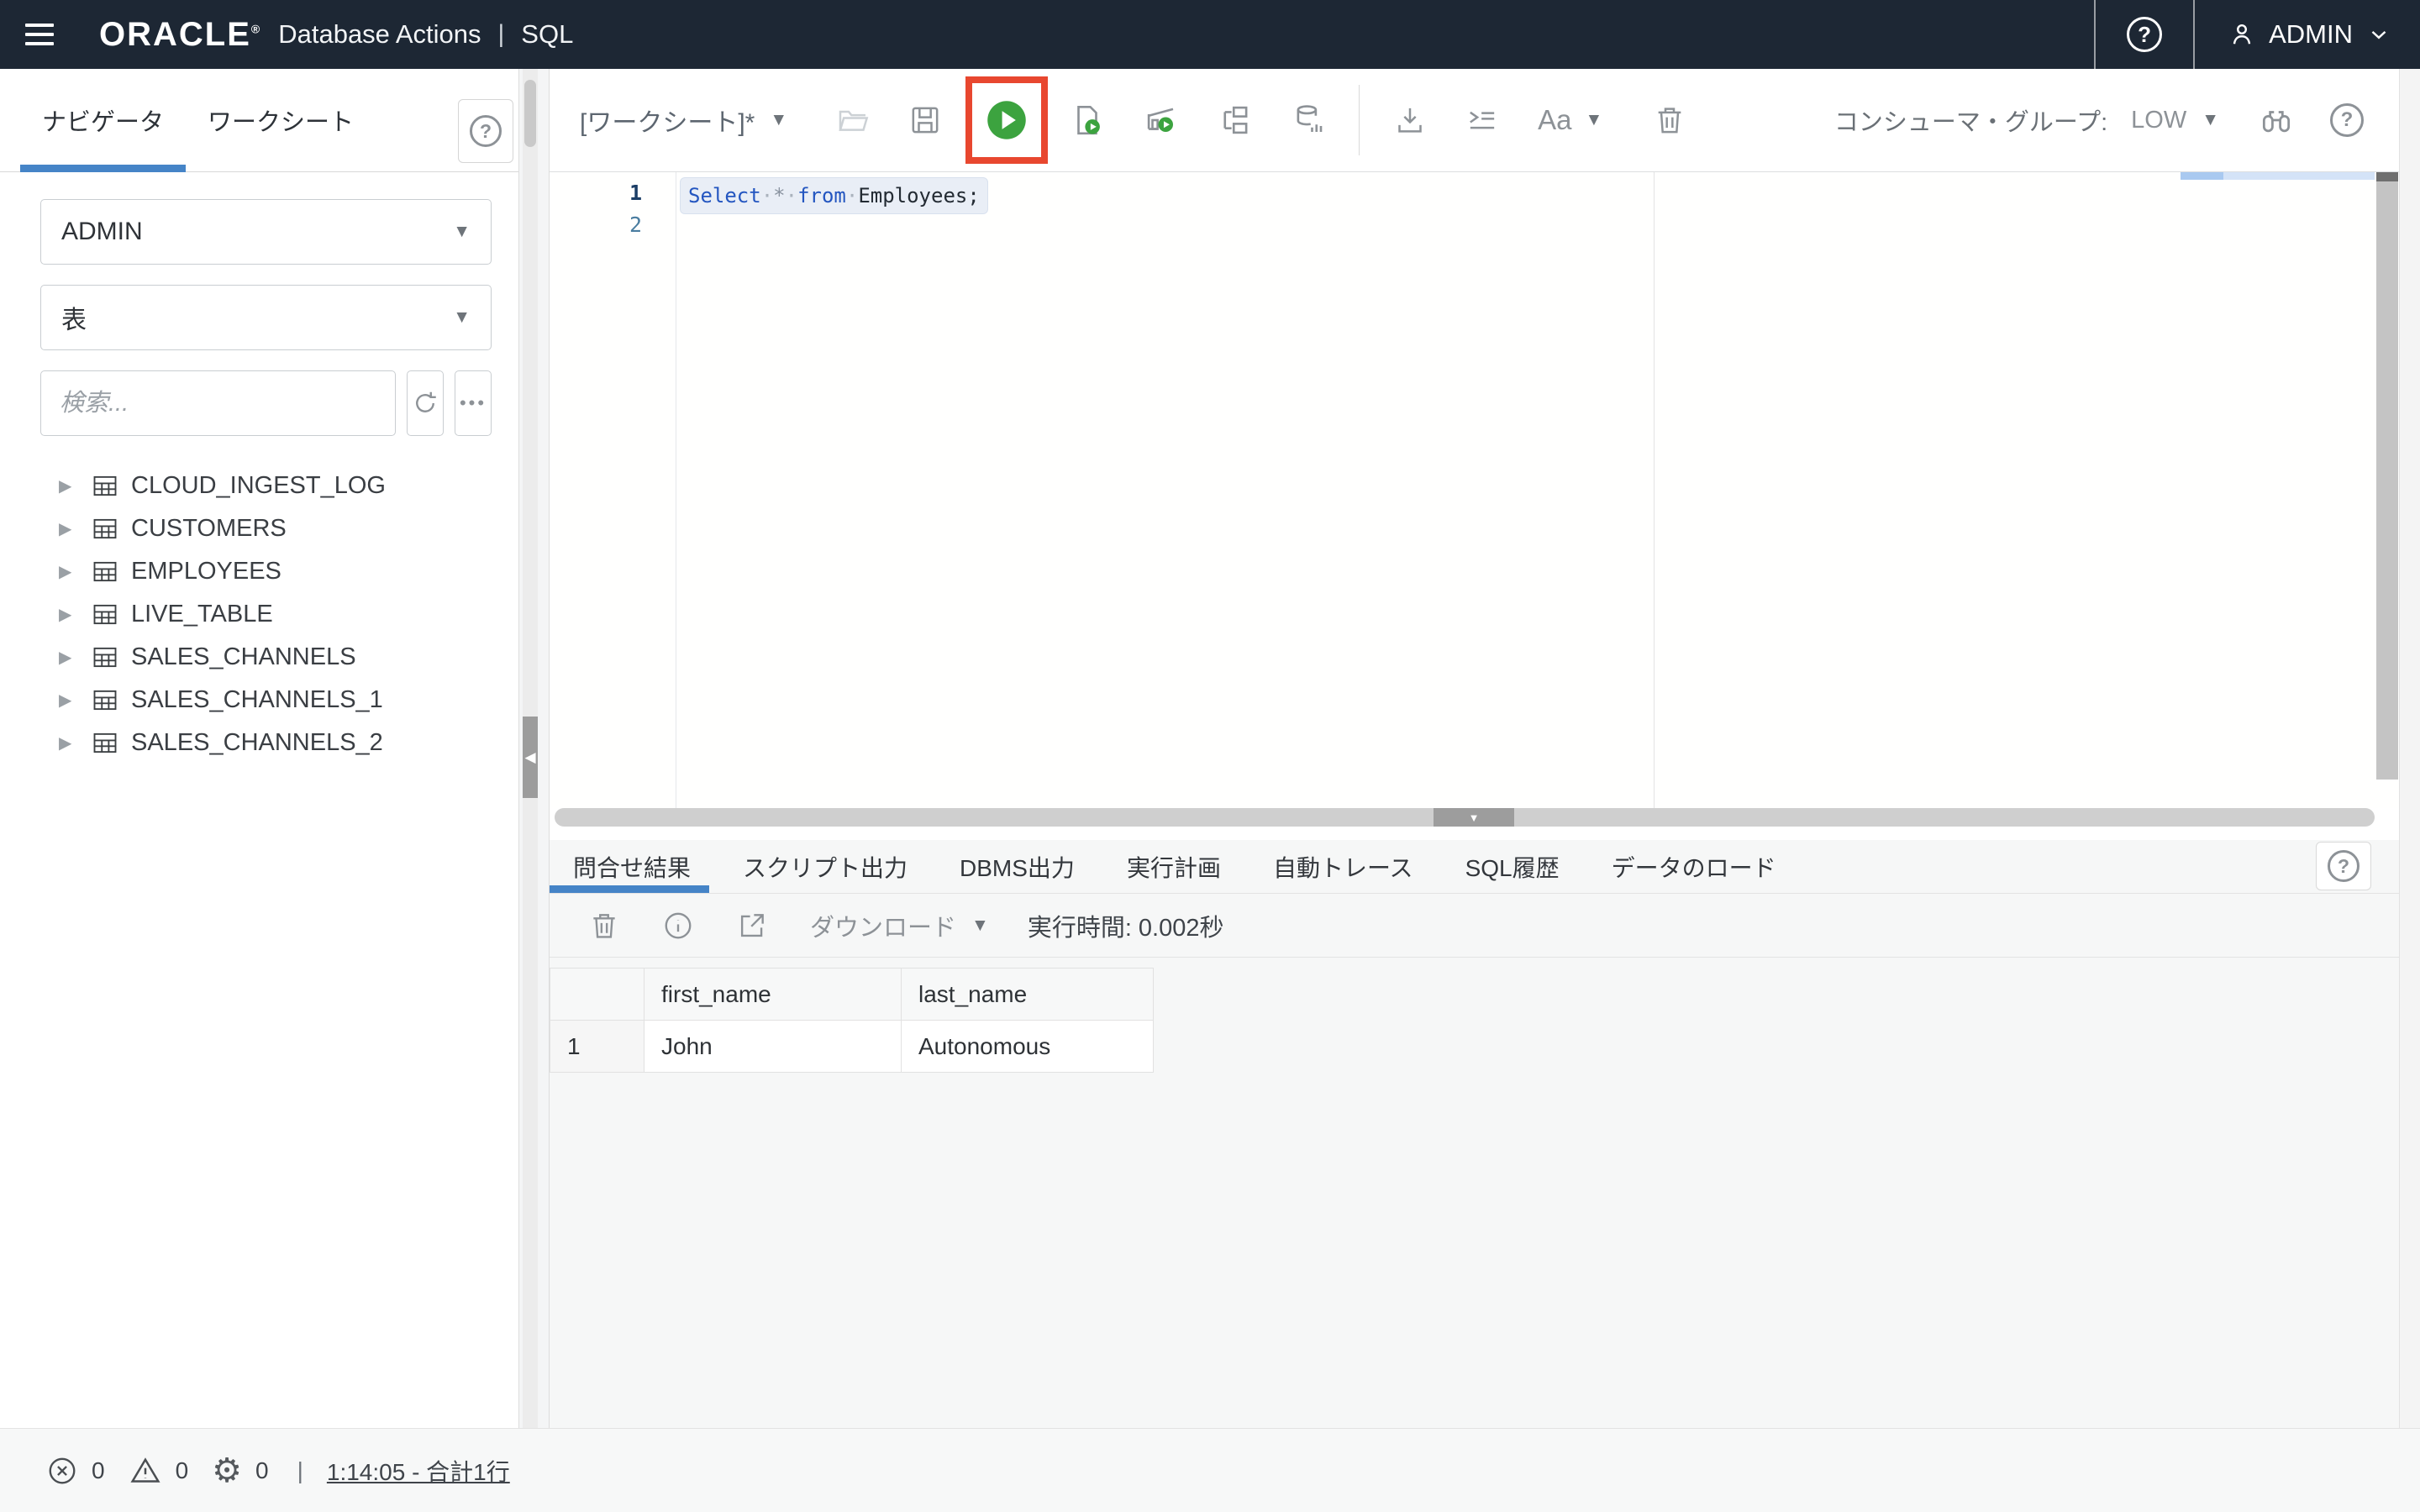 The width and height of the screenshot is (2420, 1512). I want to click on code-line-1: Select·*·from·Employees;, so click(834, 195).